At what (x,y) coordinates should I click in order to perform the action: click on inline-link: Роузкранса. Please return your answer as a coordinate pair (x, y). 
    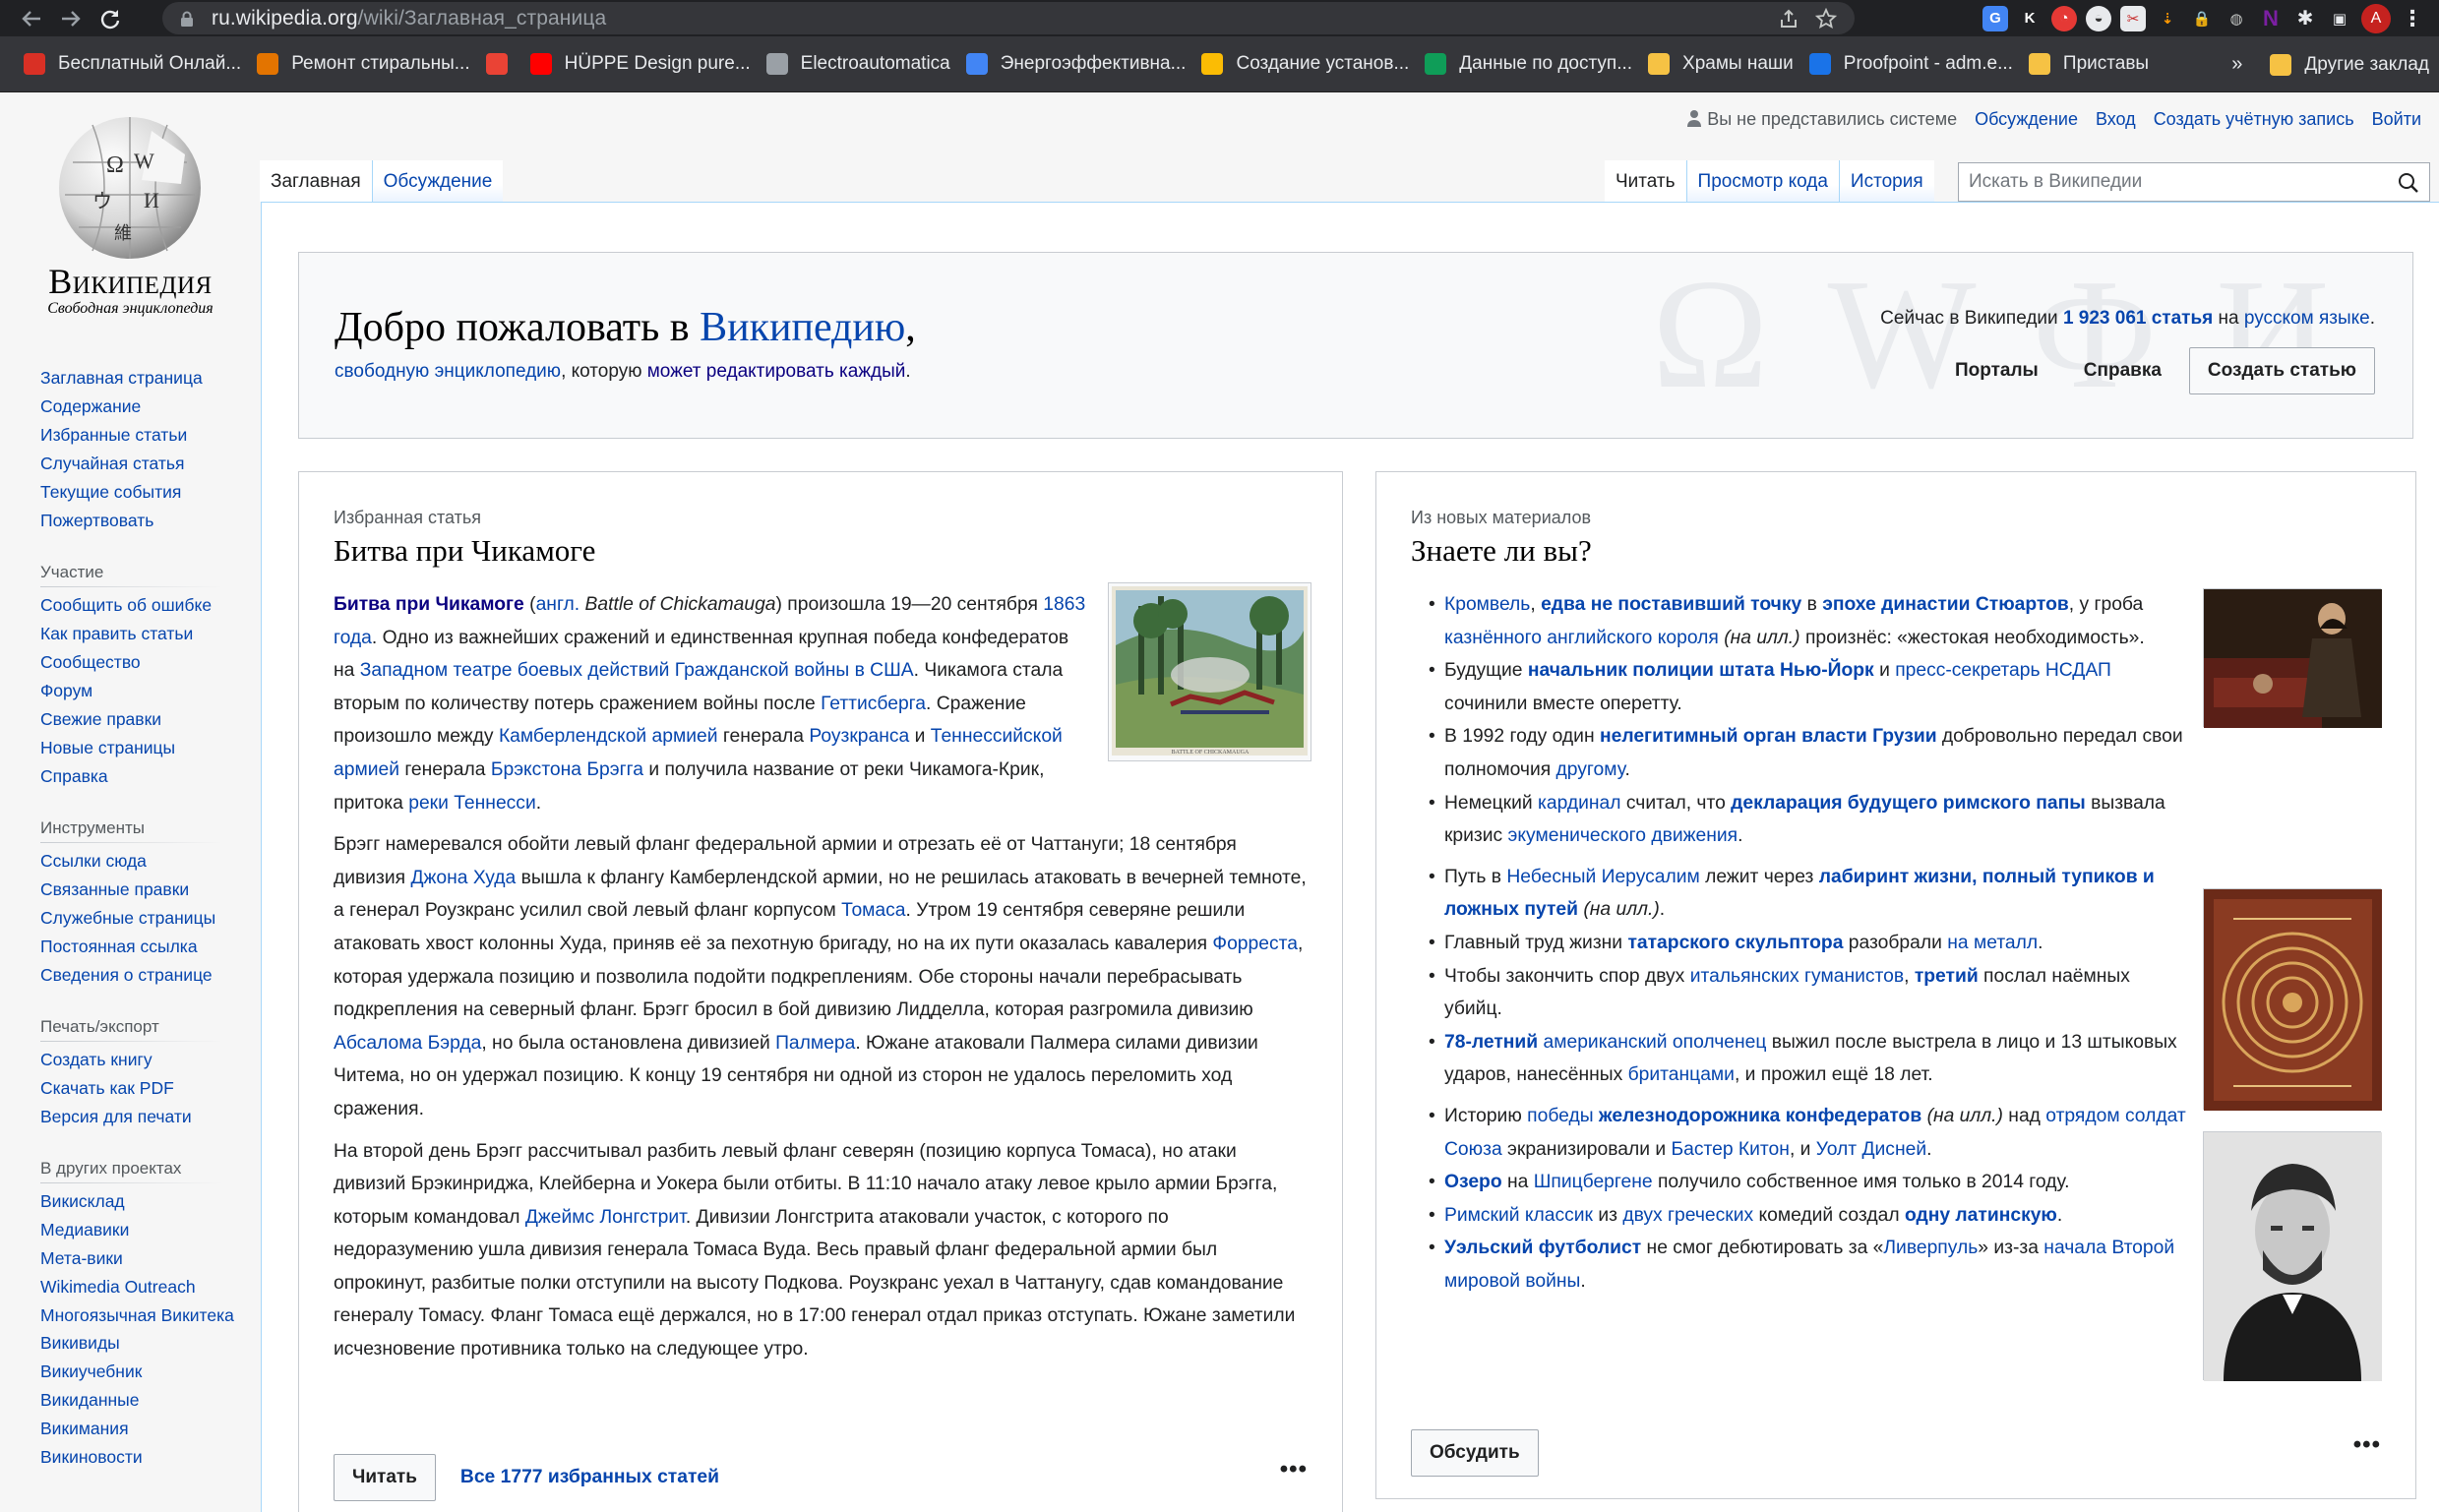
    Looking at the image, I should click on (859, 737).